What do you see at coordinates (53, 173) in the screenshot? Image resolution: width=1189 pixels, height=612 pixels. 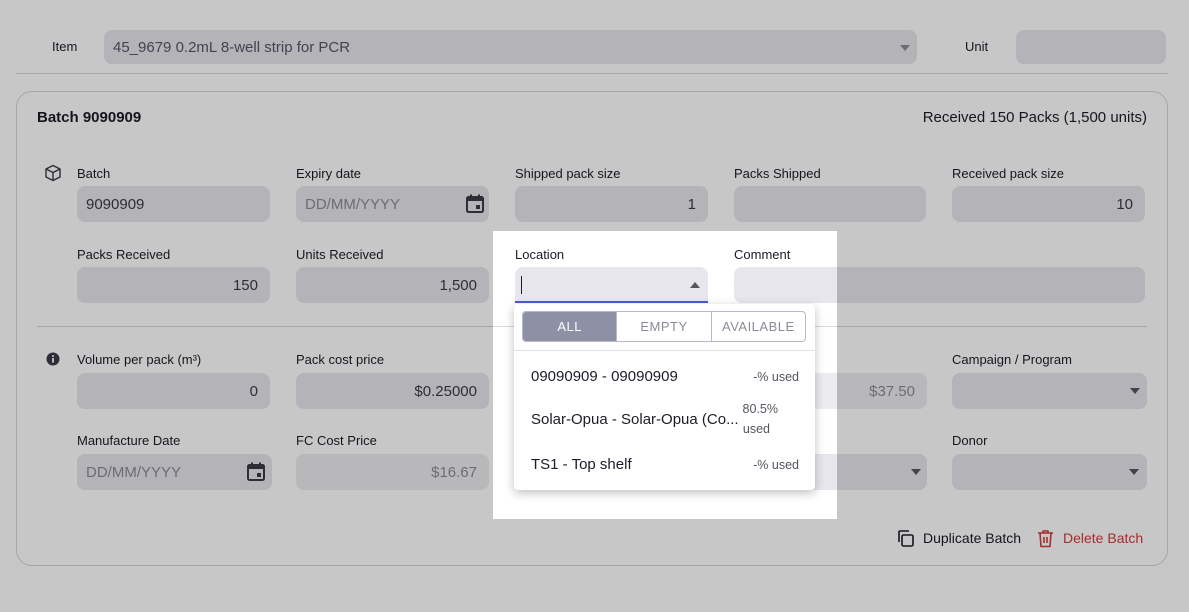 I see `package-icon` at bounding box center [53, 173].